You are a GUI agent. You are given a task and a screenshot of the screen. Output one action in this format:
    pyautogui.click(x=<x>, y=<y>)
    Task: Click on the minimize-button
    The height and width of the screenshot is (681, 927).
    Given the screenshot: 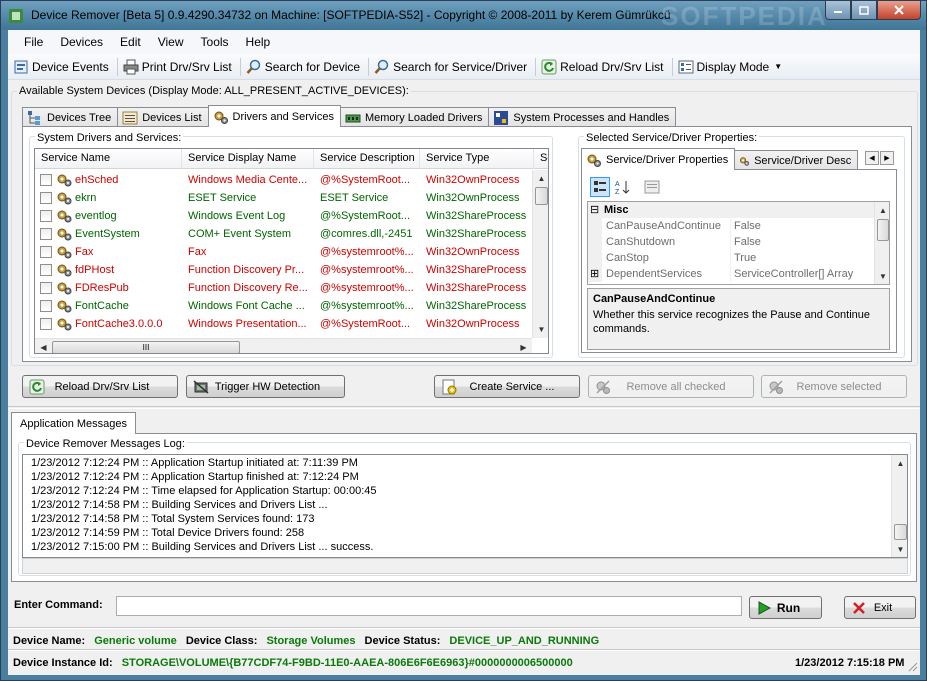 What is the action you would take?
    pyautogui.click(x=838, y=10)
    